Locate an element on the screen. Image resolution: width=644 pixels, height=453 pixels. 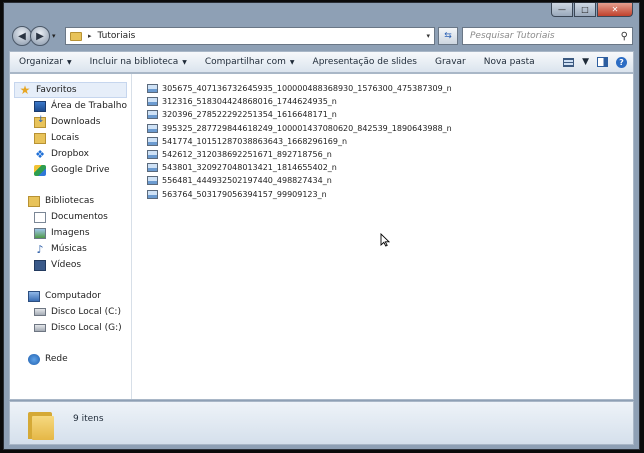
address-dropdown-icon: ▾ is located at coordinates (430, 36).